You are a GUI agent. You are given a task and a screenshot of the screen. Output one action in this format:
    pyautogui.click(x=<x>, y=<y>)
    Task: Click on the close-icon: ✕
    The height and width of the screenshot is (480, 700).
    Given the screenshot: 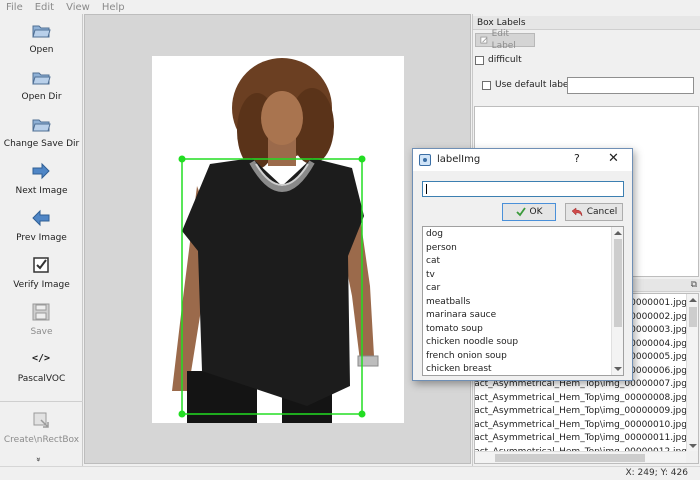 What is the action you would take?
    pyautogui.click(x=613, y=158)
    